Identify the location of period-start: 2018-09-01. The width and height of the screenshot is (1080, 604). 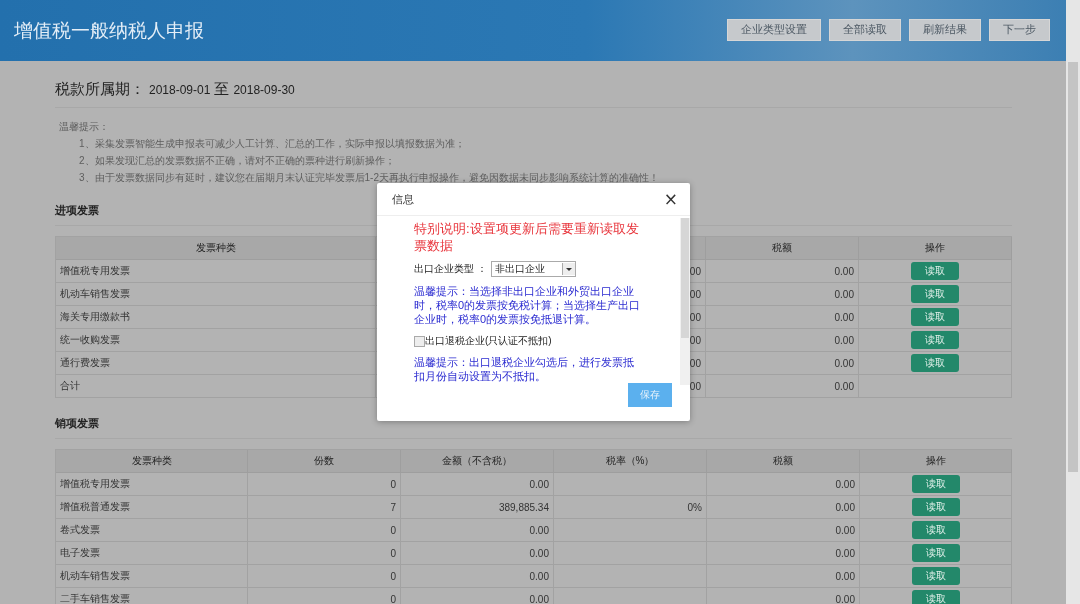
(180, 90).